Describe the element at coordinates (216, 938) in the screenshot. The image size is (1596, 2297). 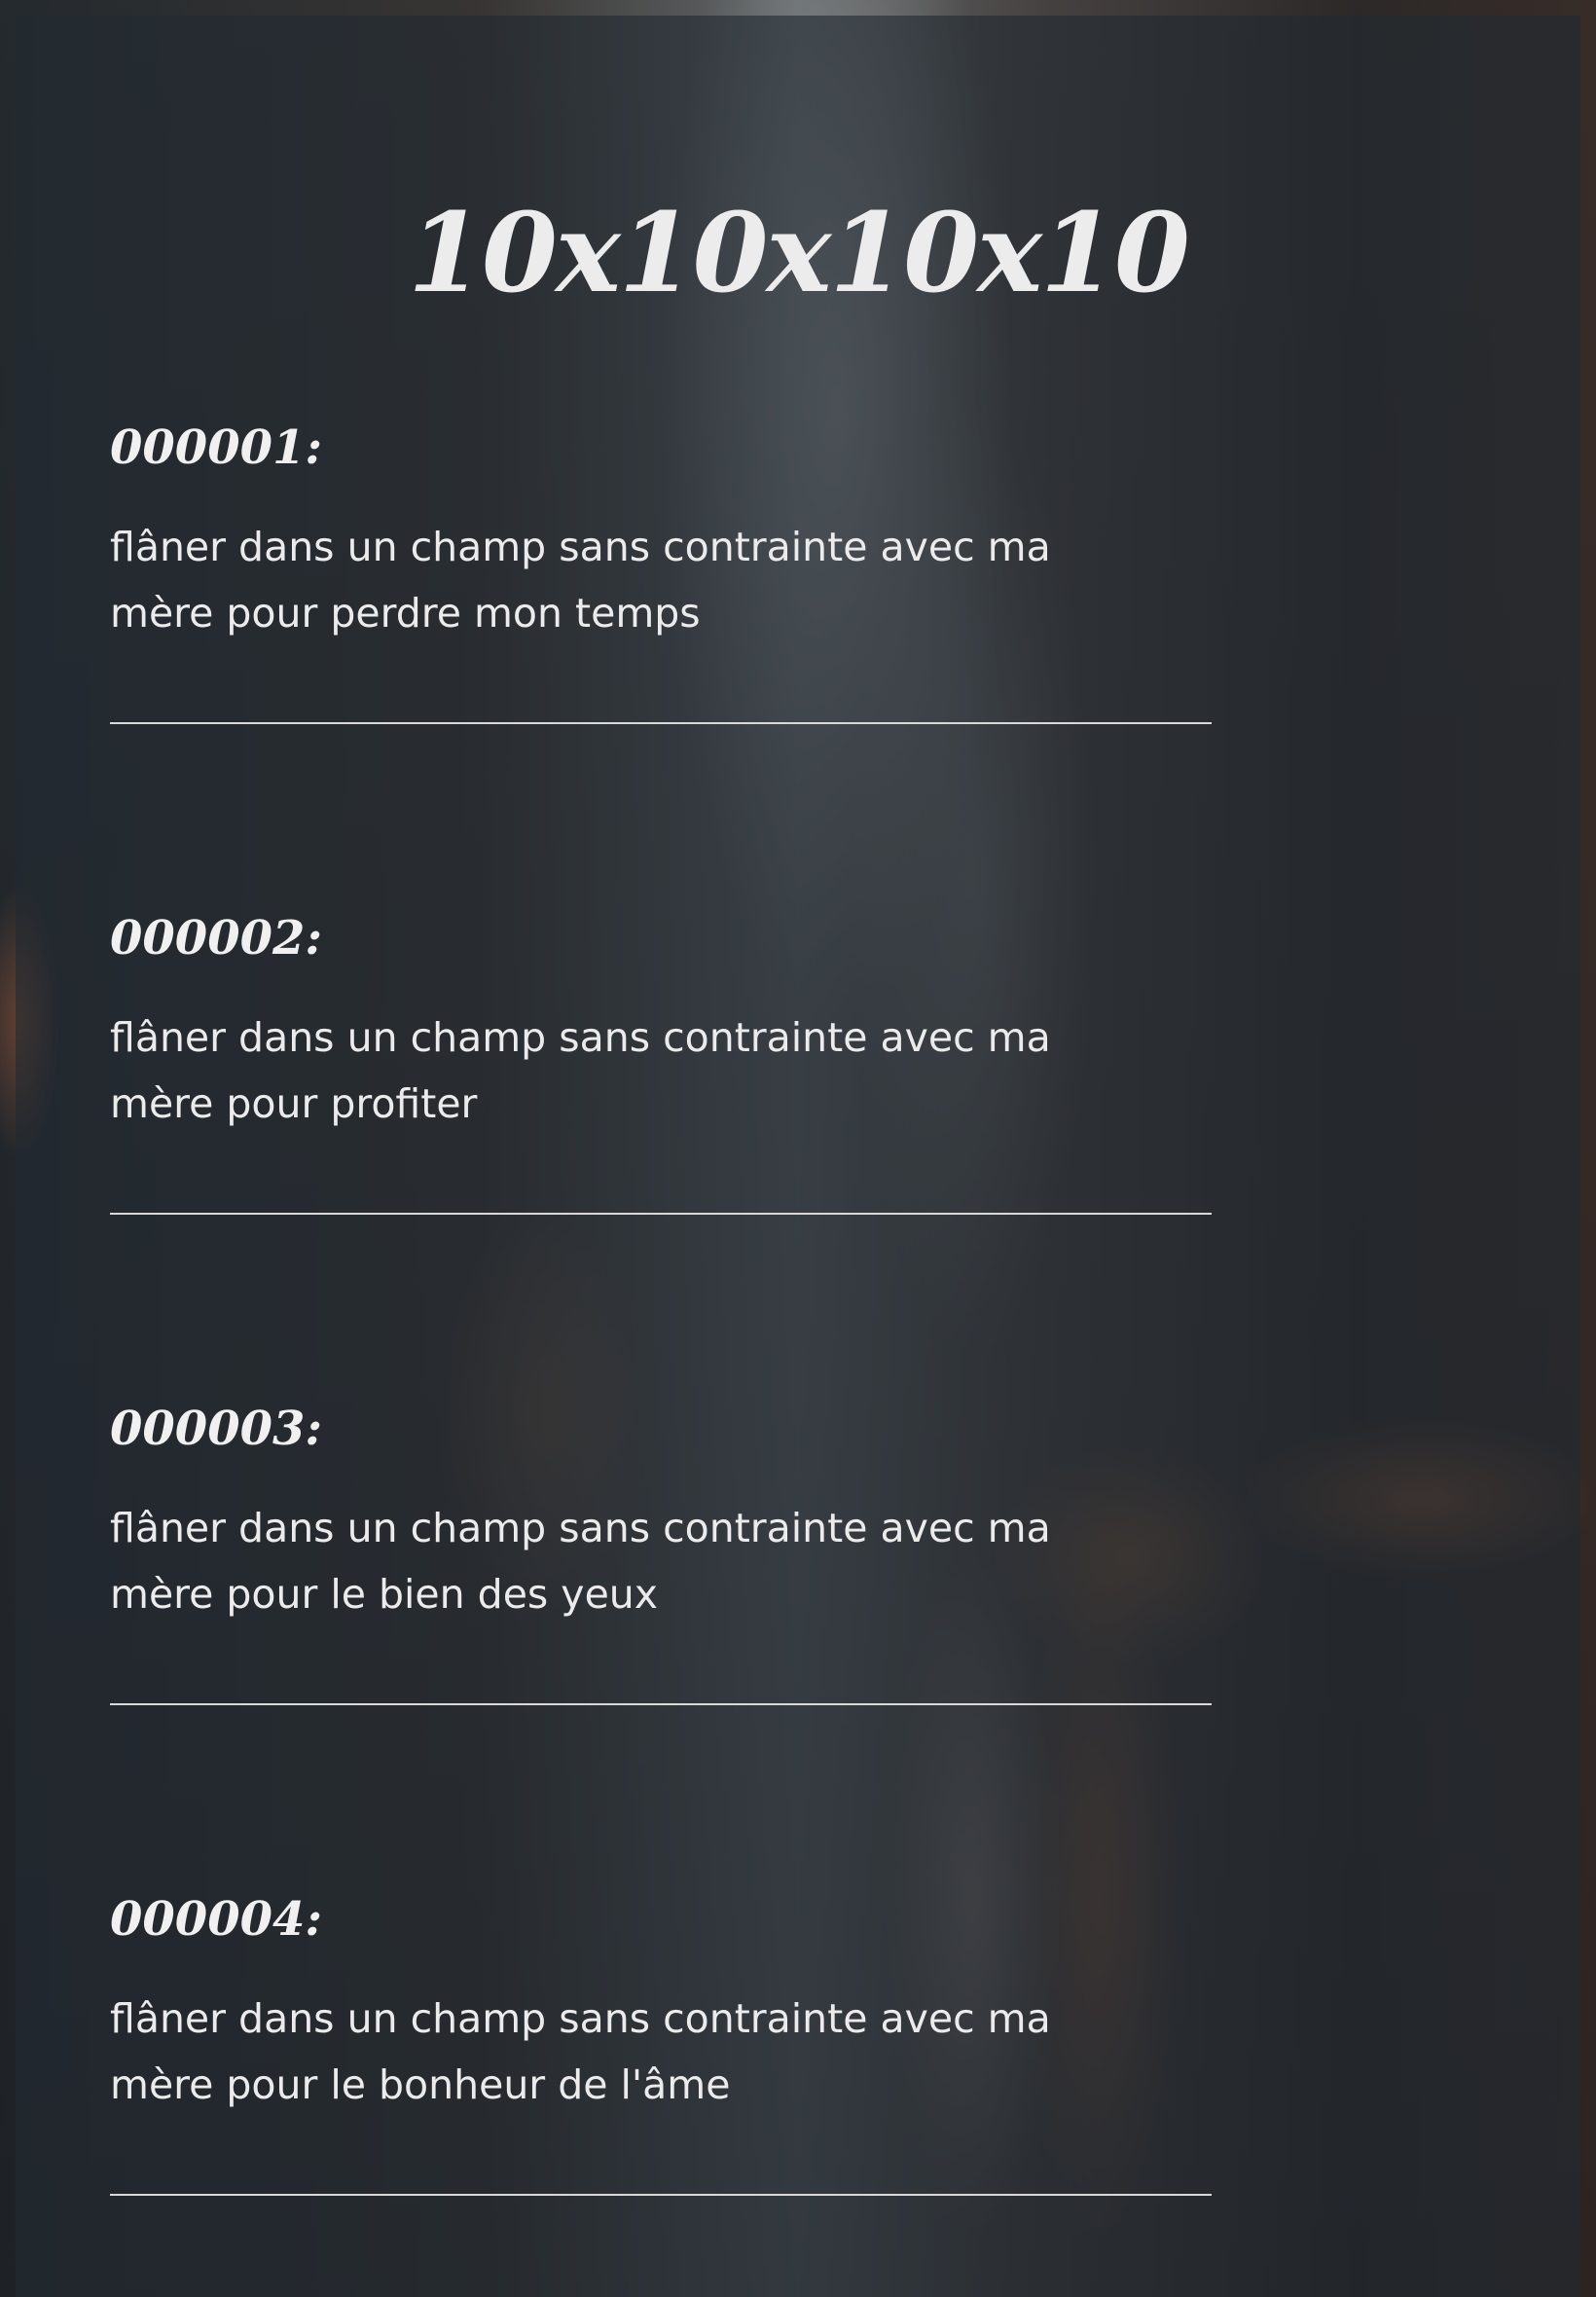
I see `entry-number: 000002:` at that location.